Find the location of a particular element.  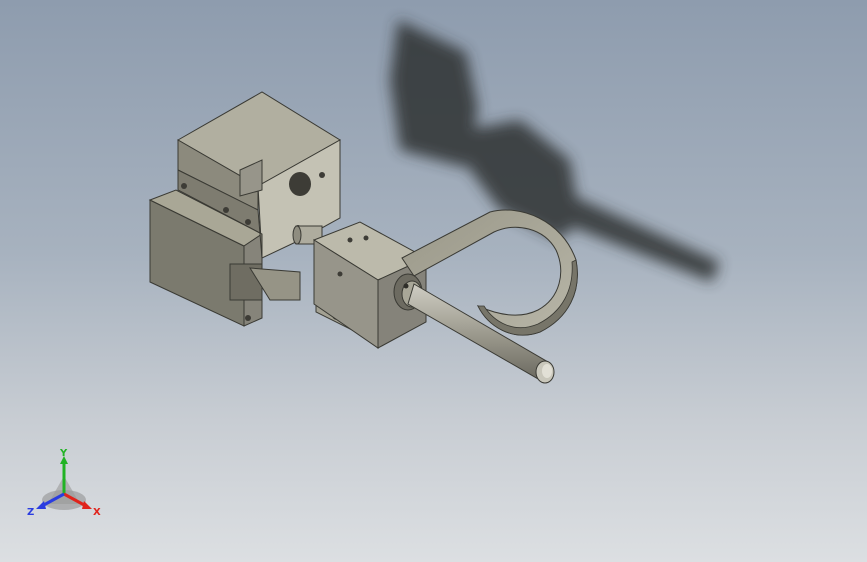

view-orientation-triad: Y X Z is located at coordinates (64, 486).